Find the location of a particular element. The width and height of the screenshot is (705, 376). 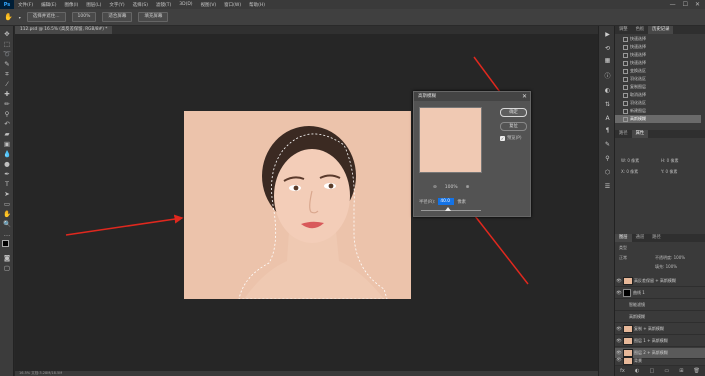

layer-row: 👁 图层 1 + 高斯模糊 is located at coordinates (660, 341).